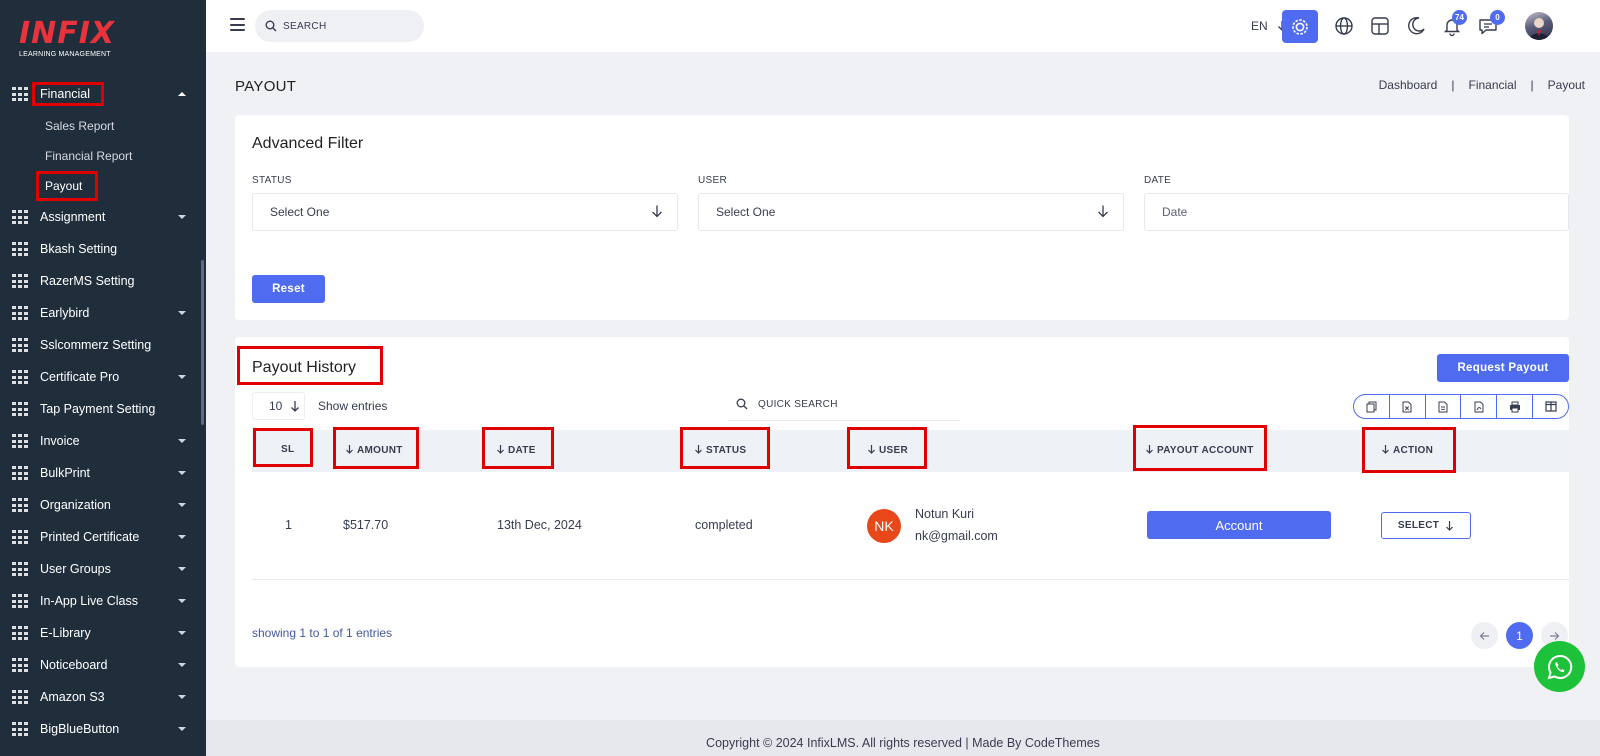  What do you see at coordinates (278, 406) in the screenshot?
I see `entries-select: 10` at bounding box center [278, 406].